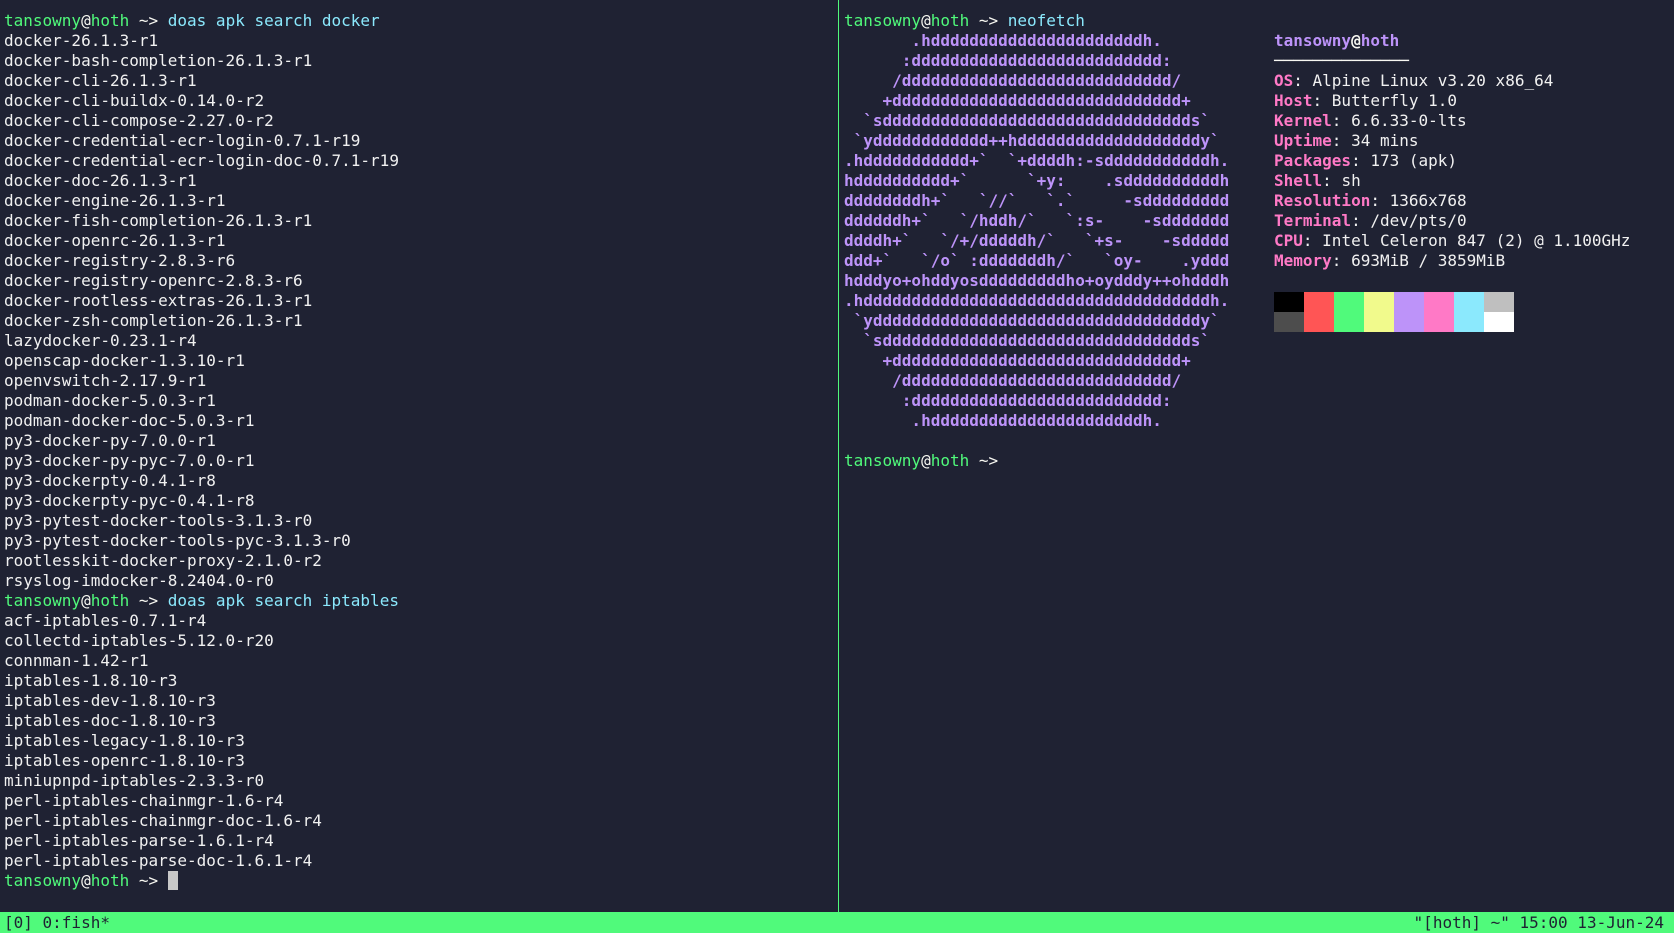 The height and width of the screenshot is (933, 1674). I want to click on info-value: /dev/pts/0, so click(1418, 220).